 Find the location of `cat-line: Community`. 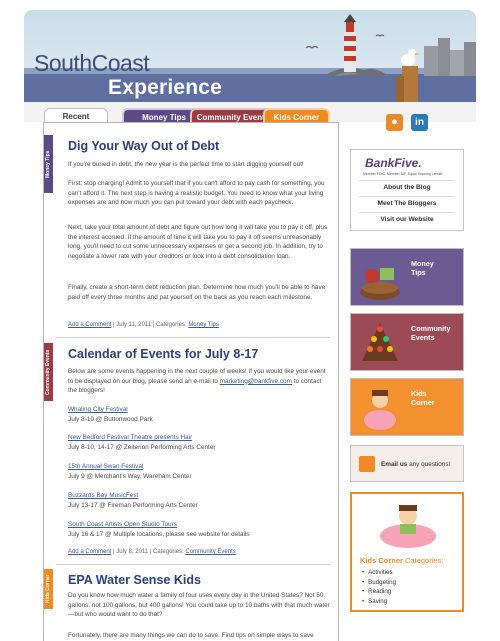

cat-line: Community is located at coordinates (431, 328).